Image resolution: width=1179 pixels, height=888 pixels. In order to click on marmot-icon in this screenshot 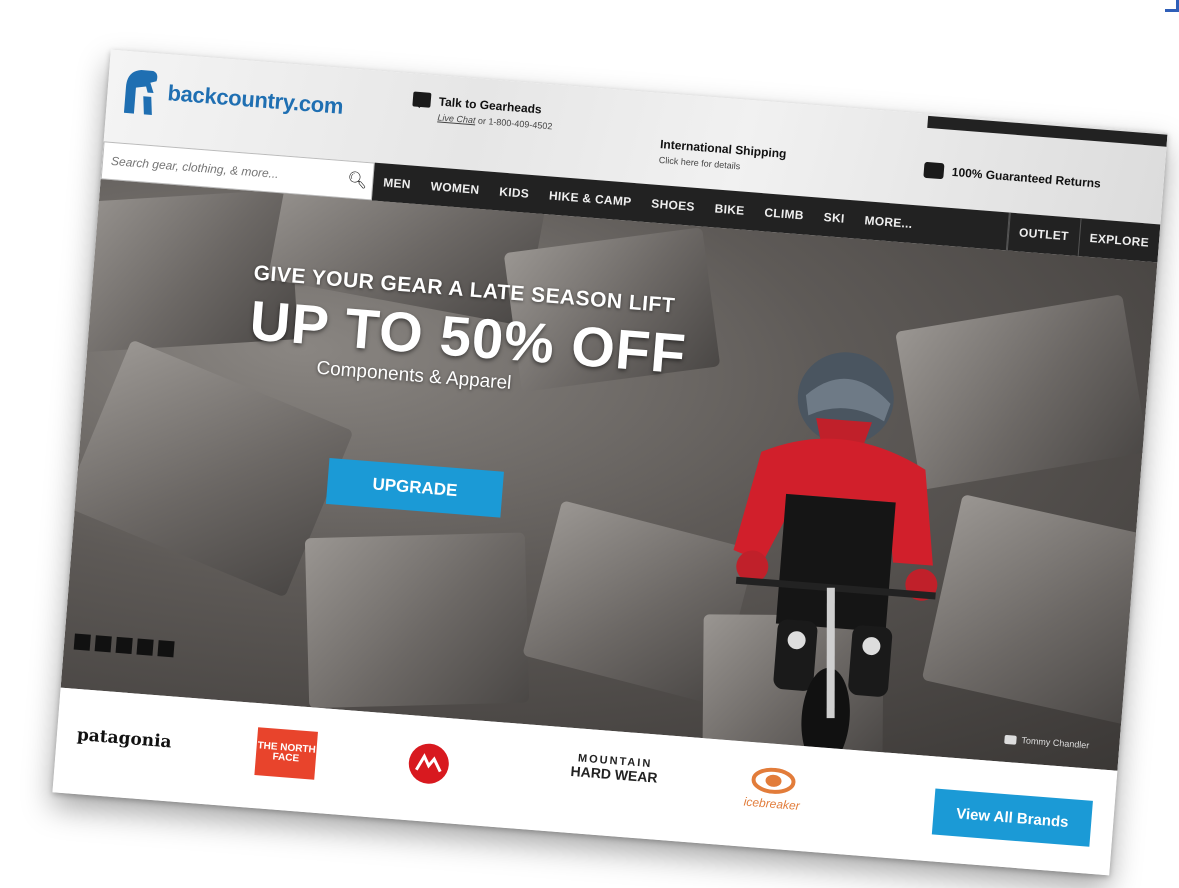, I will do `click(428, 763)`.